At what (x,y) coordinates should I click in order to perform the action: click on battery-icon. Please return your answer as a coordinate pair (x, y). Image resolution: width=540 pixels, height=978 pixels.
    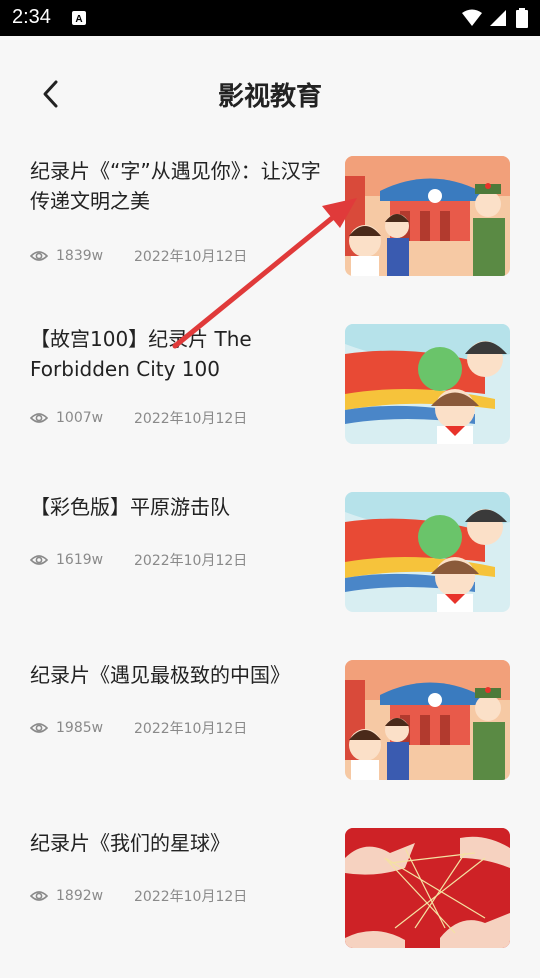
    Looking at the image, I should click on (522, 18).